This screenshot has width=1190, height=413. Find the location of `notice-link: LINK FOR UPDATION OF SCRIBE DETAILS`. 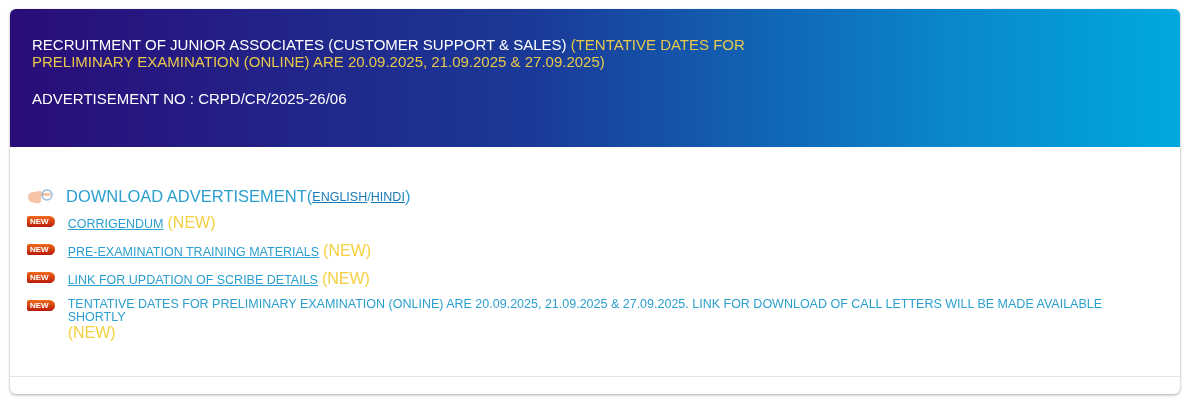

notice-link: LINK FOR UPDATION OF SCRIBE DETAILS is located at coordinates (192, 280).